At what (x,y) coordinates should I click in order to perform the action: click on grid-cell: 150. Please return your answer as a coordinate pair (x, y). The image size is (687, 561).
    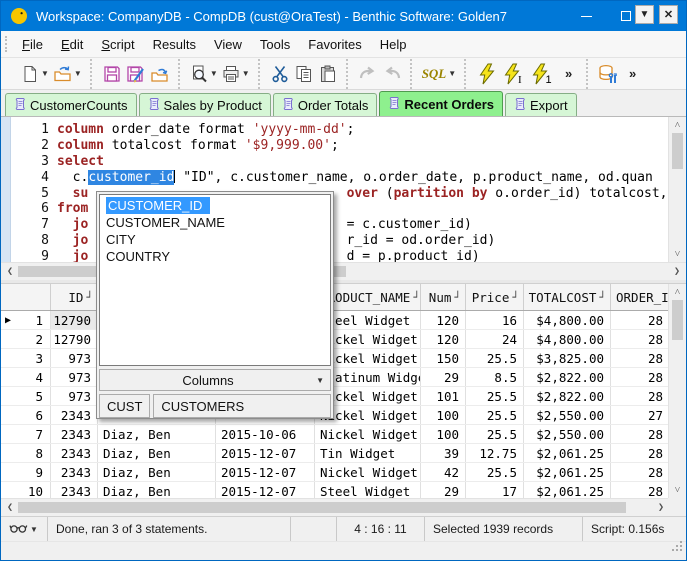
    Looking at the image, I should click on (443, 358).